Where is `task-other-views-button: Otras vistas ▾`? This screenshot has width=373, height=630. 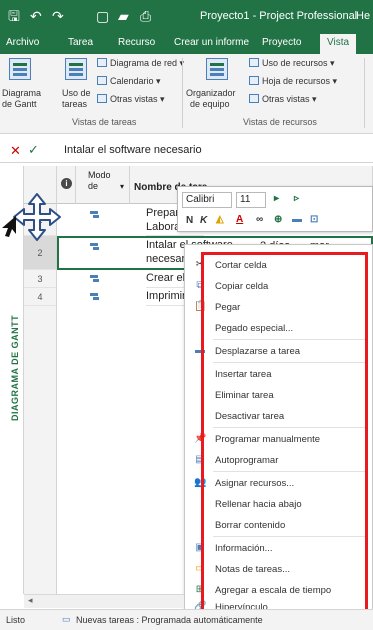
task-other-views-button: Otras vistas ▾ is located at coordinates (131, 99).